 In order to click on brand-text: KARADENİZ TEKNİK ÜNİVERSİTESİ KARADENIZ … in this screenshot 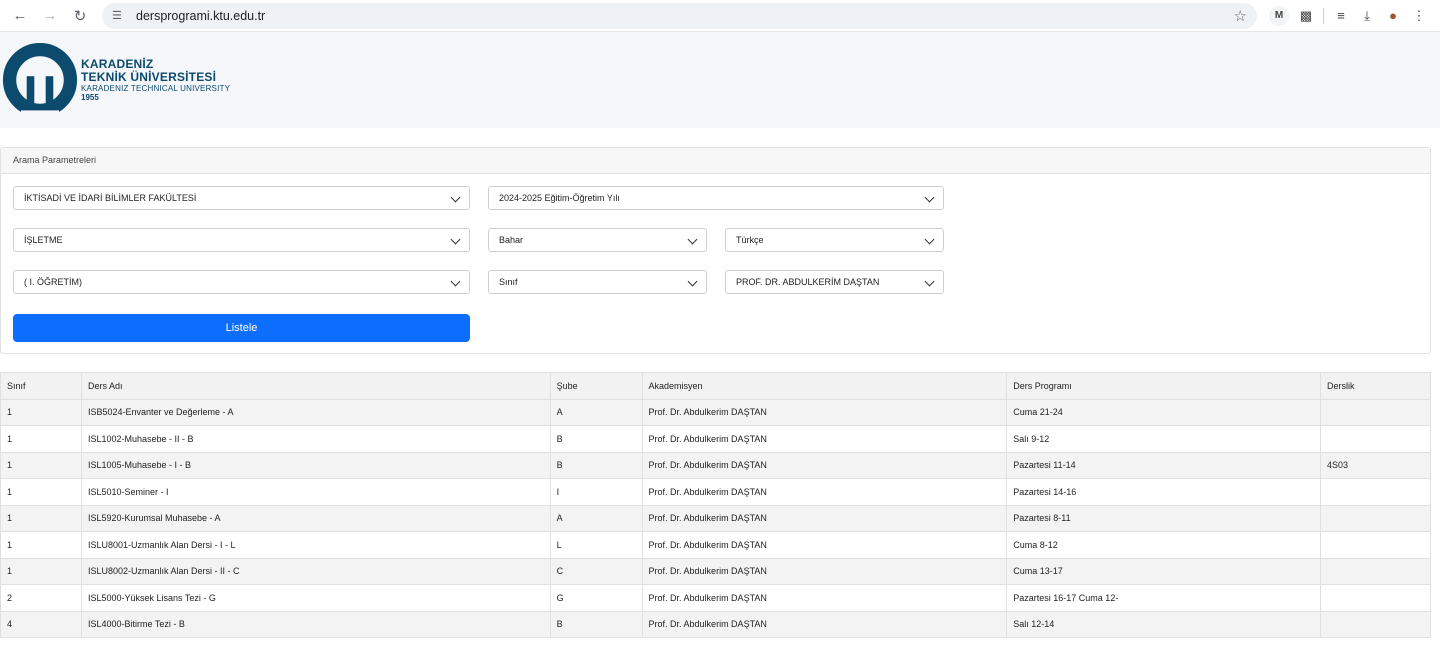, I will do `click(156, 79)`.